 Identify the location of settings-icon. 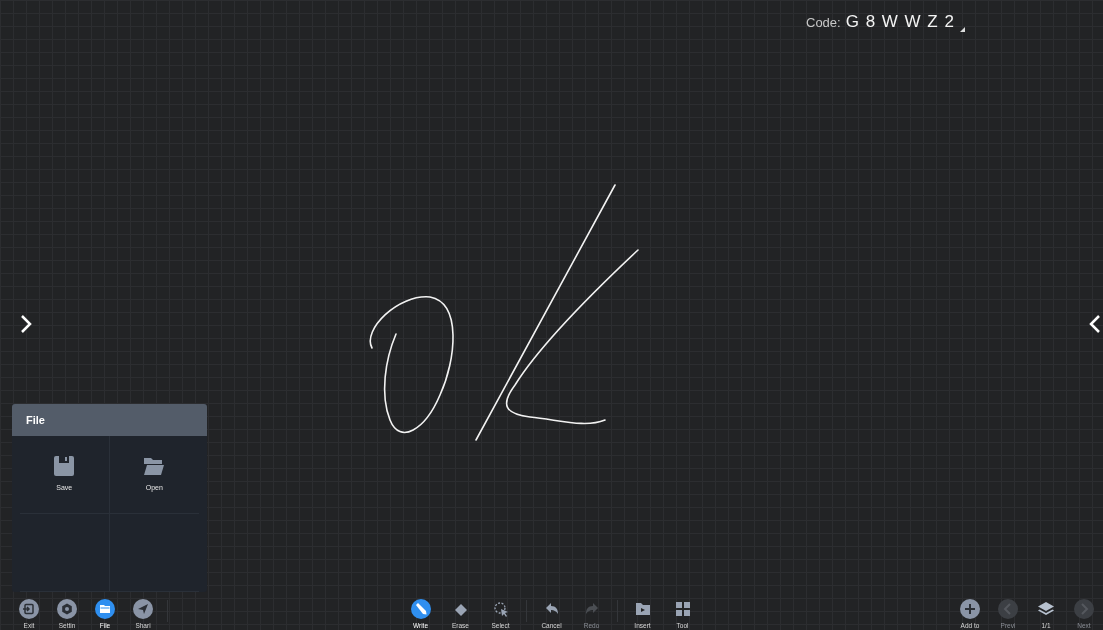
(67, 609).